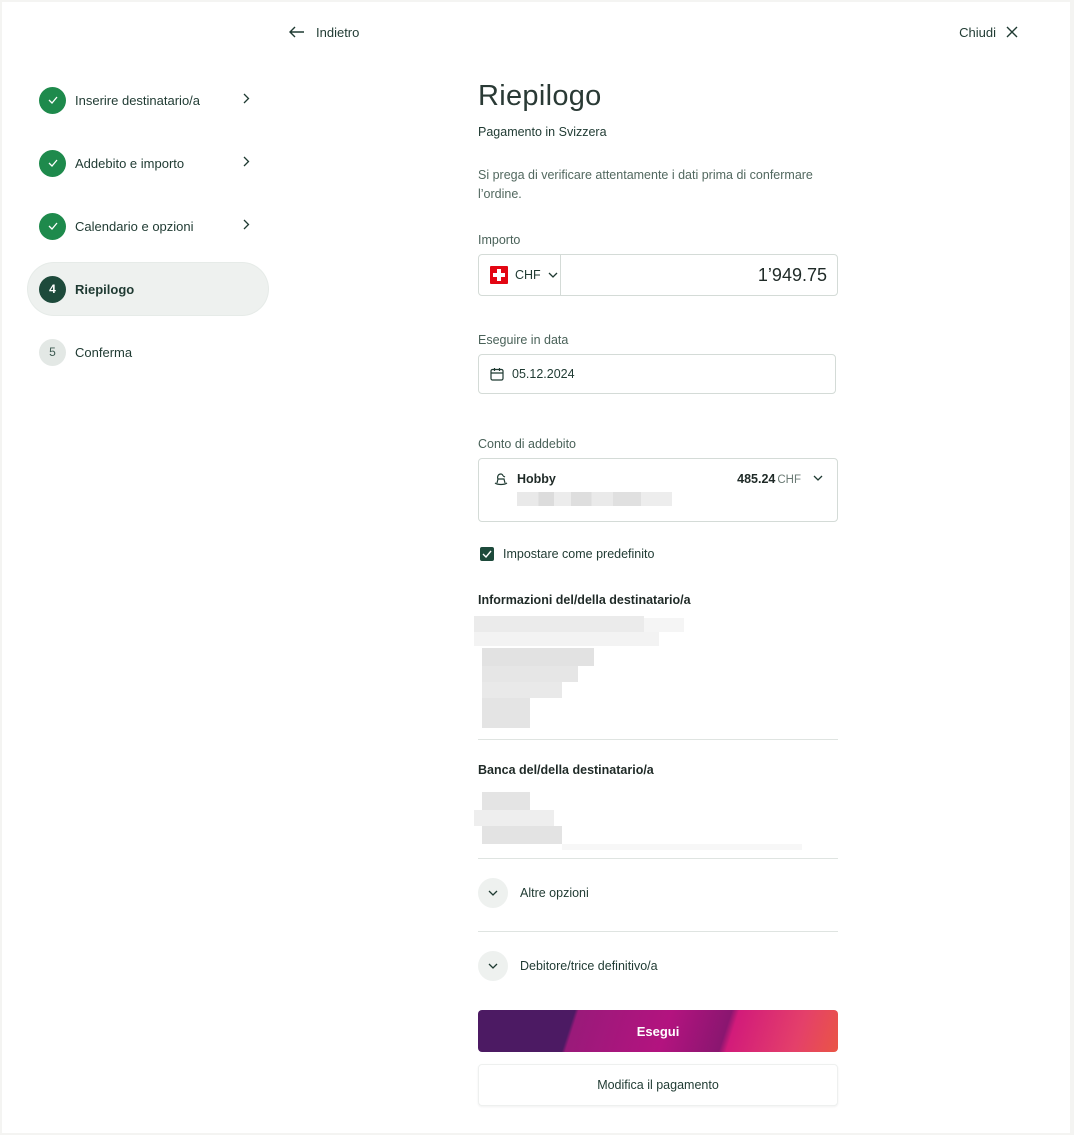 This screenshot has height=1135, width=1074. Describe the element at coordinates (584, 600) in the screenshot. I see `recipient-info-title: Informazioni del/della destinatario/a` at that location.